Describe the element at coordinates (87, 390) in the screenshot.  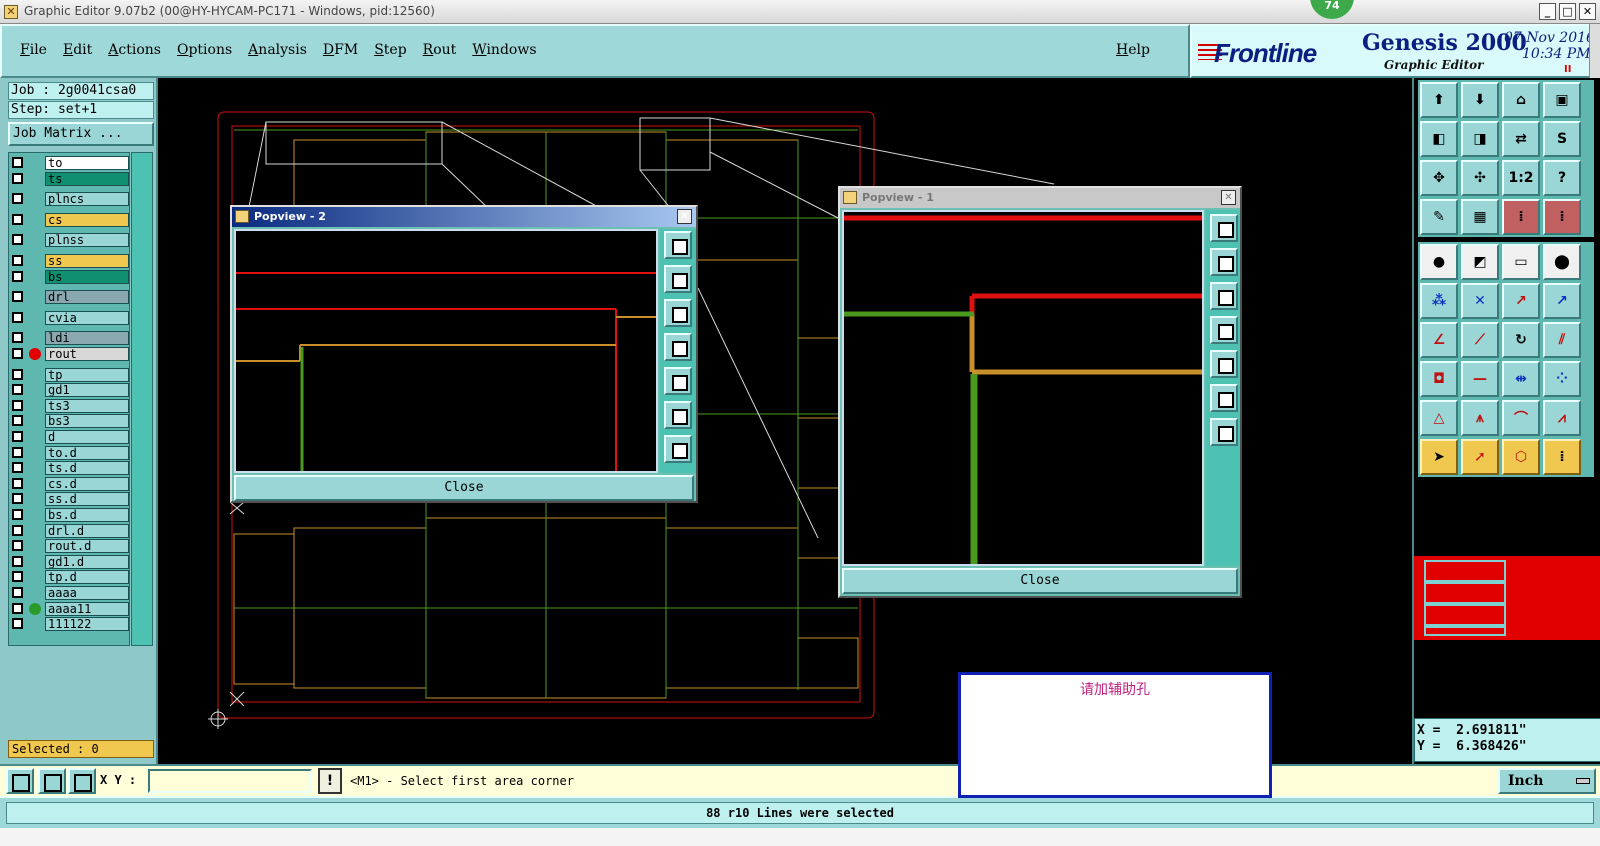
I see `layer-name: gd1` at that location.